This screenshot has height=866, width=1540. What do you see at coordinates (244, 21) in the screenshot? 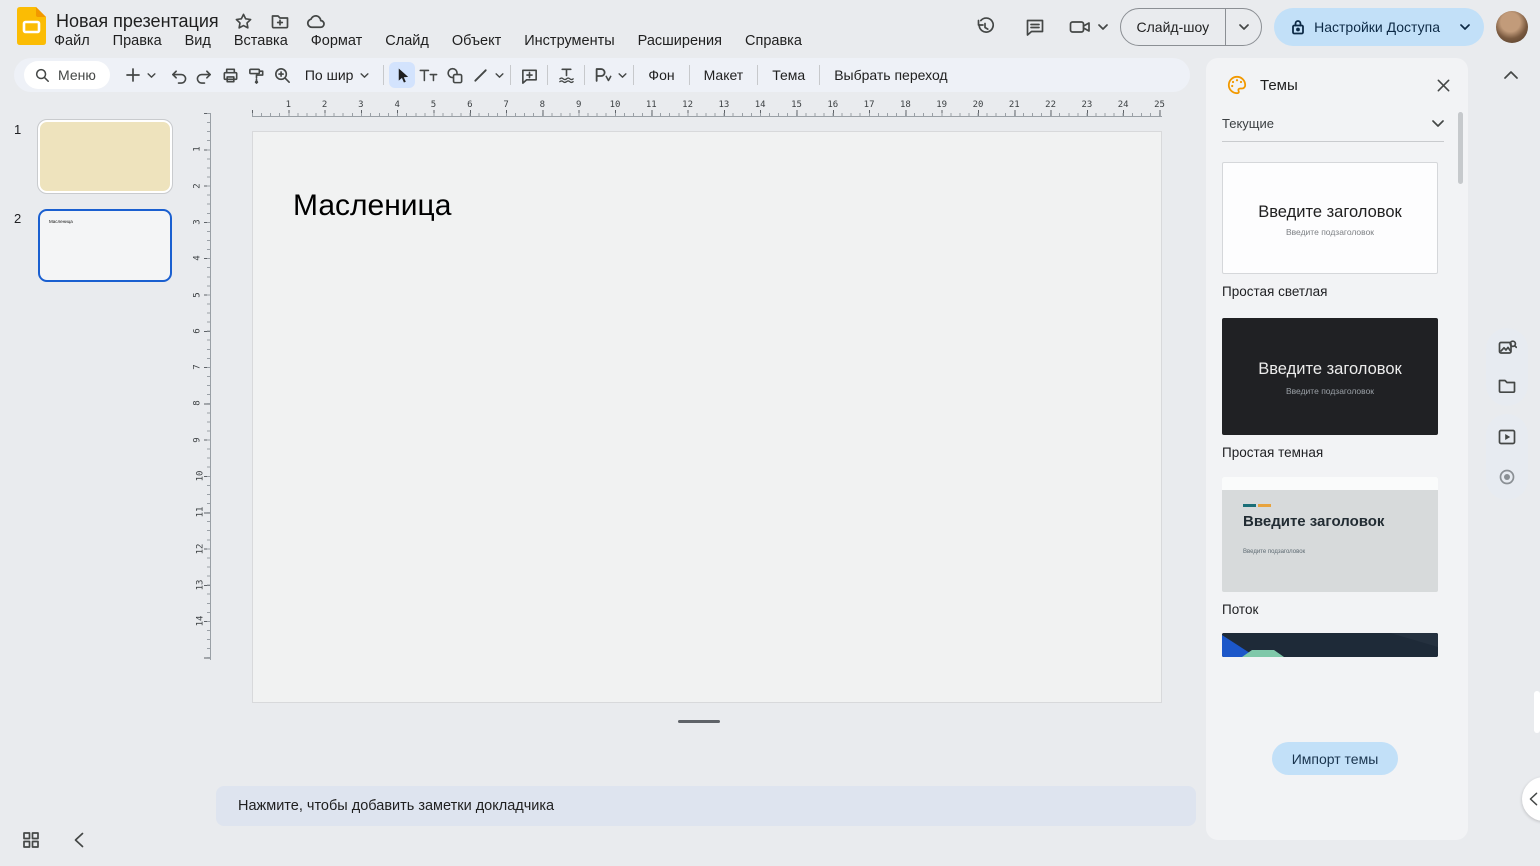
I see `star-icon` at bounding box center [244, 21].